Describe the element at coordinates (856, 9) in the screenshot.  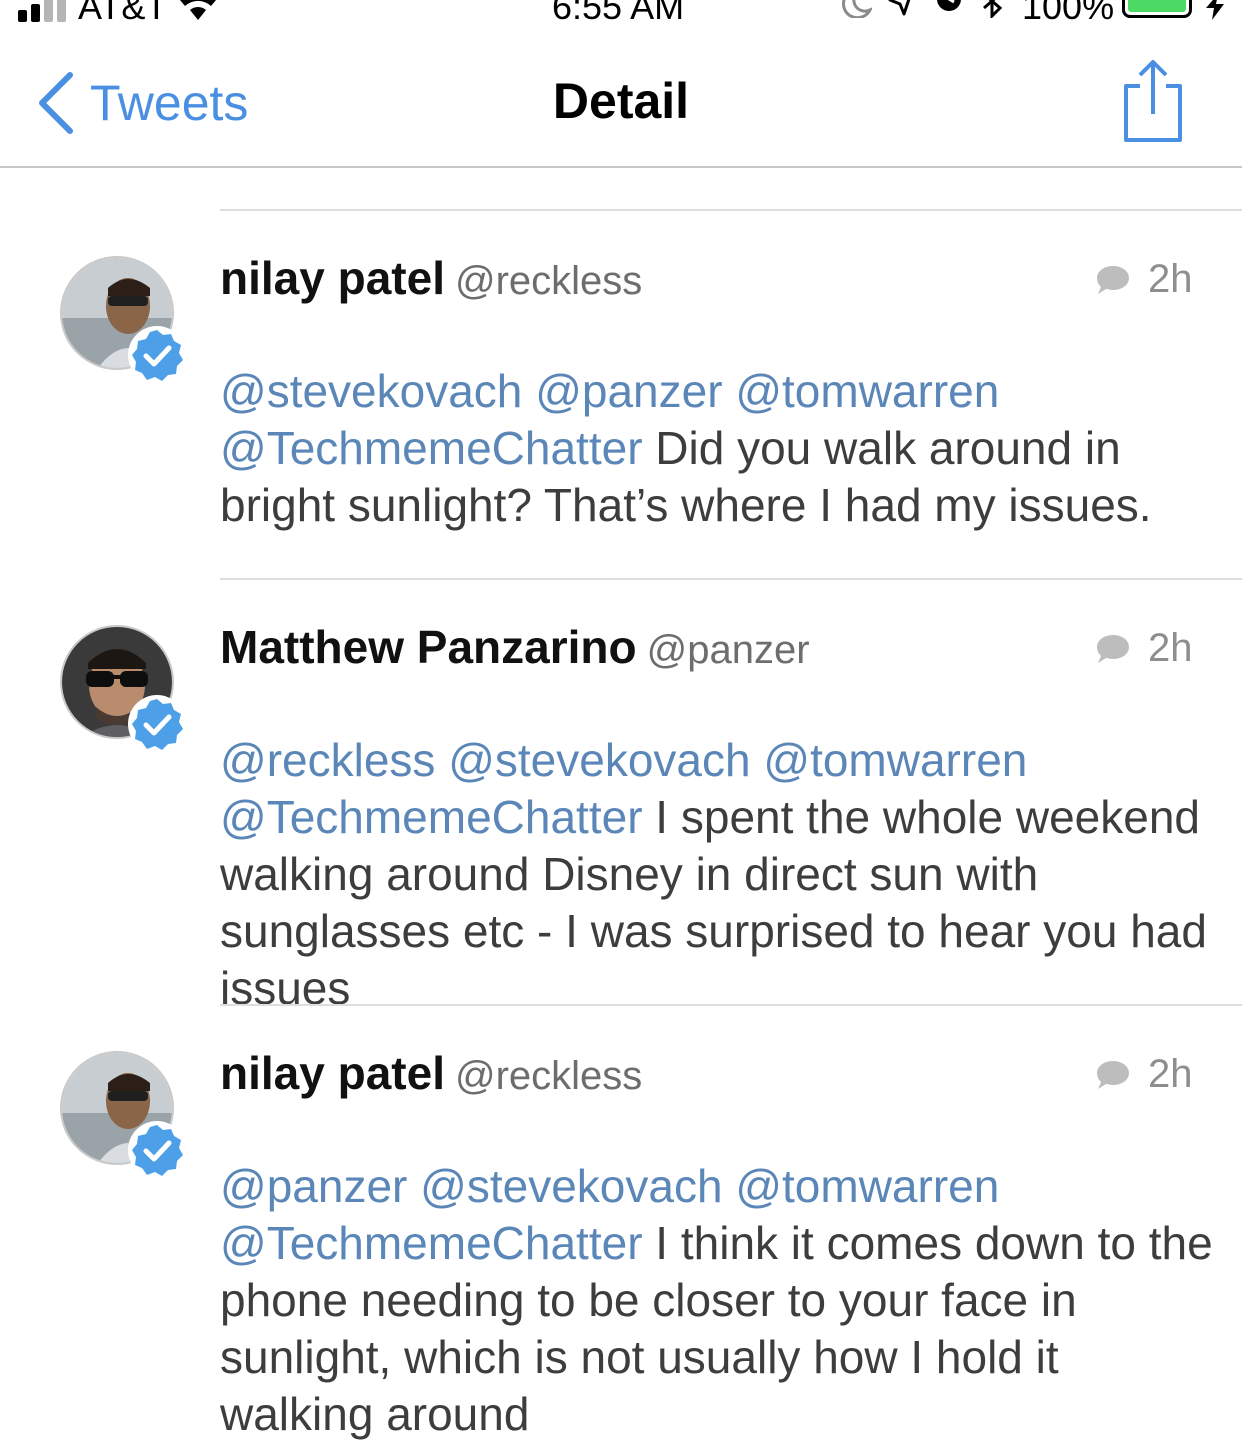
I see `moon-icon` at that location.